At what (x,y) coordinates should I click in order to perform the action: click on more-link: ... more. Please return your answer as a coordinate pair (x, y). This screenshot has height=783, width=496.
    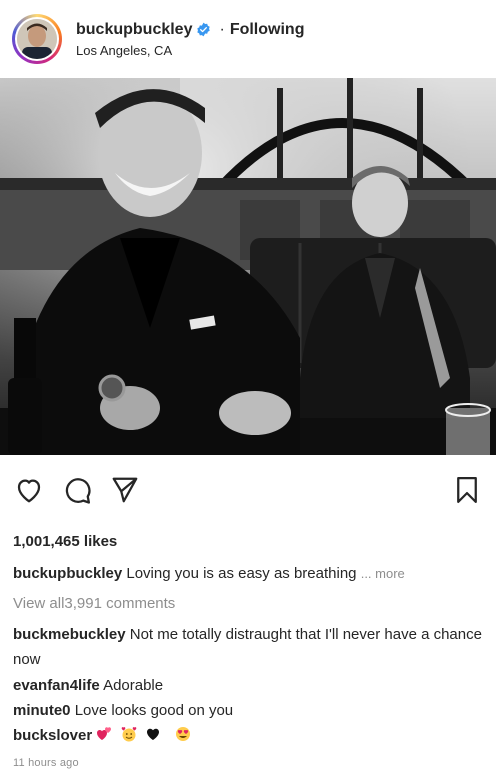
    Looking at the image, I should click on (383, 573).